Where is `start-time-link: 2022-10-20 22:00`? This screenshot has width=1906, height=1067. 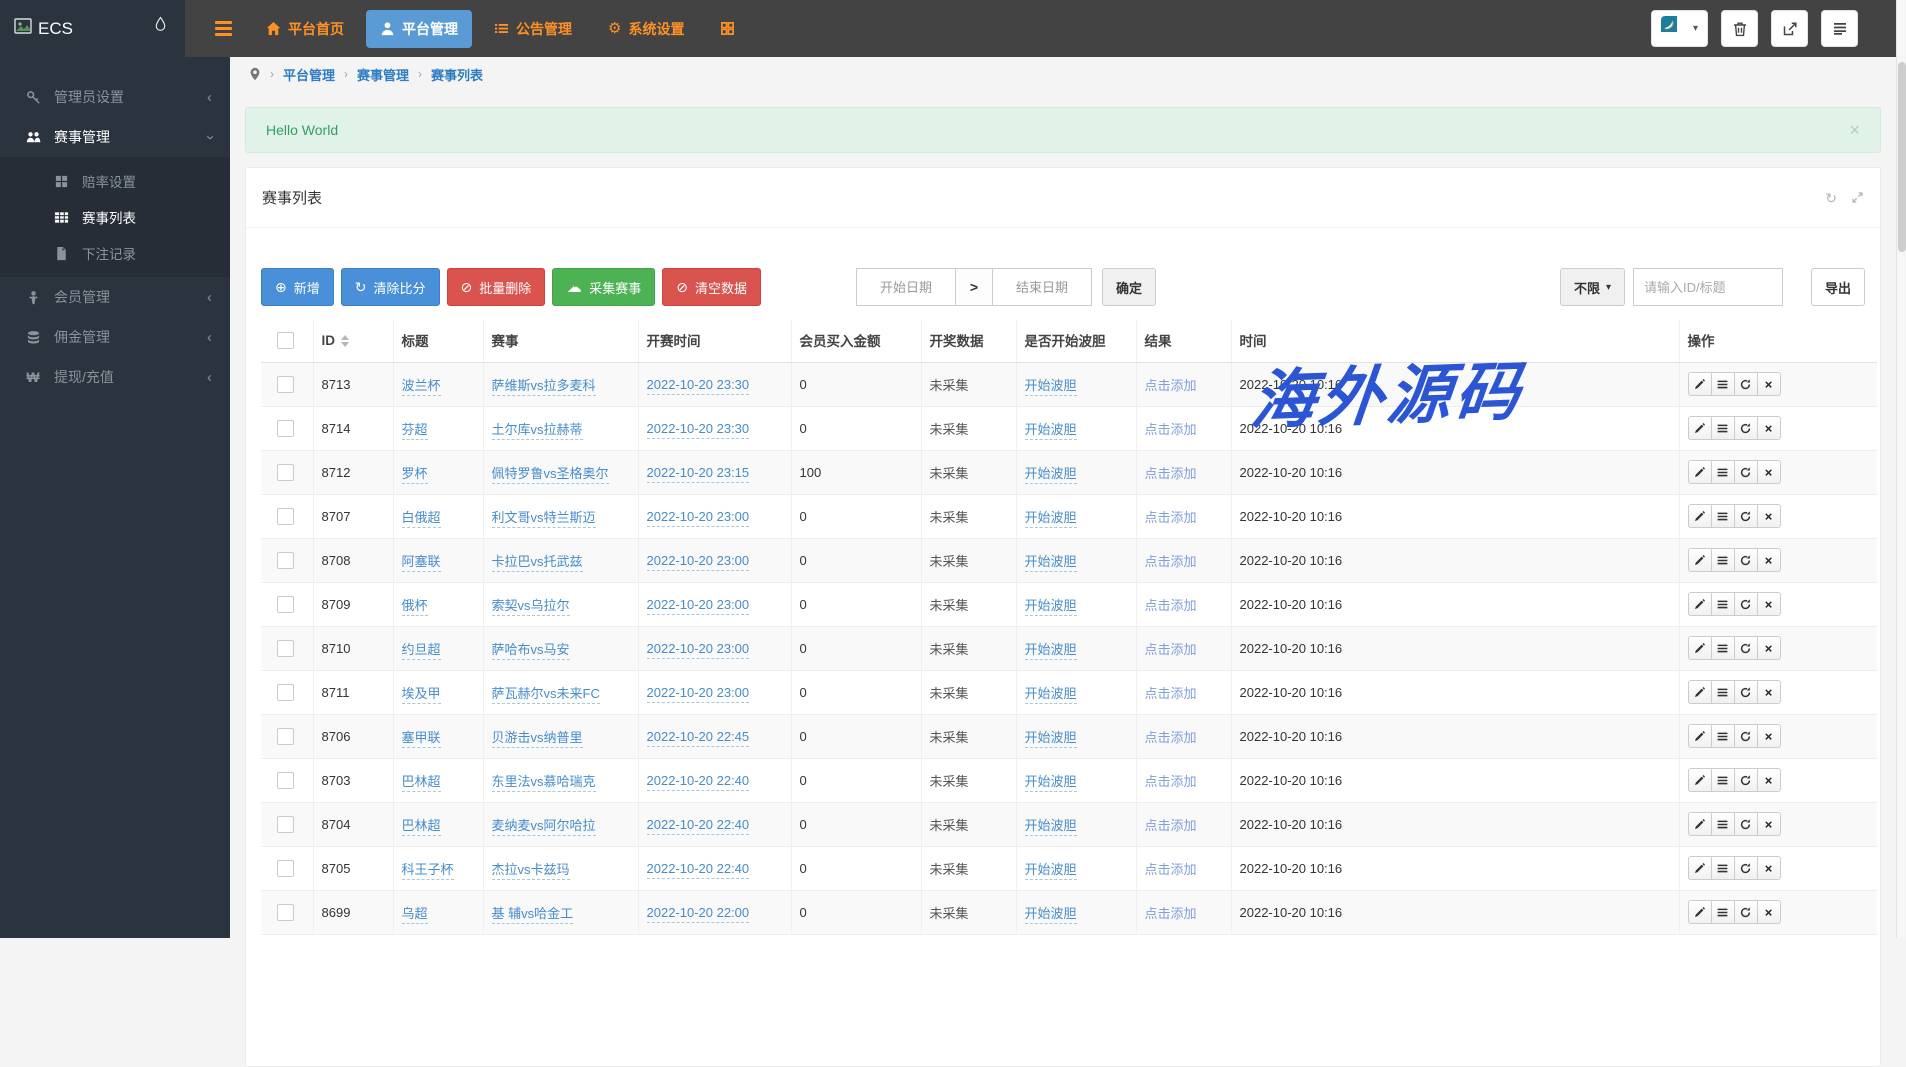 start-time-link: 2022-10-20 22:00 is located at coordinates (698, 913).